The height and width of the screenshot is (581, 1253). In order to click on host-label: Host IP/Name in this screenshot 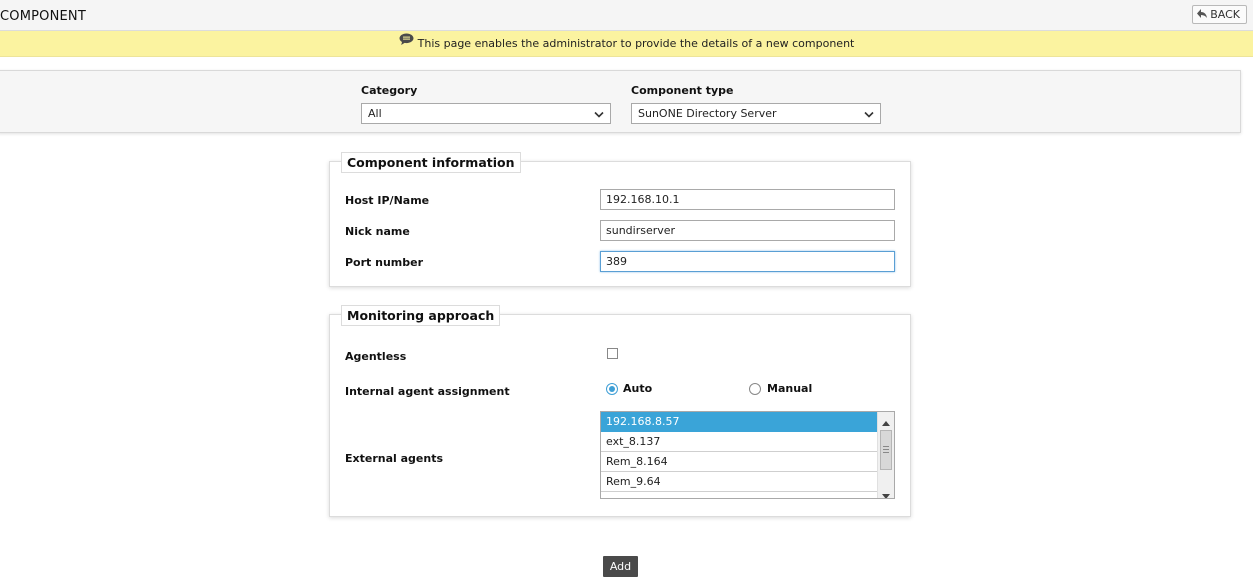, I will do `click(387, 200)`.